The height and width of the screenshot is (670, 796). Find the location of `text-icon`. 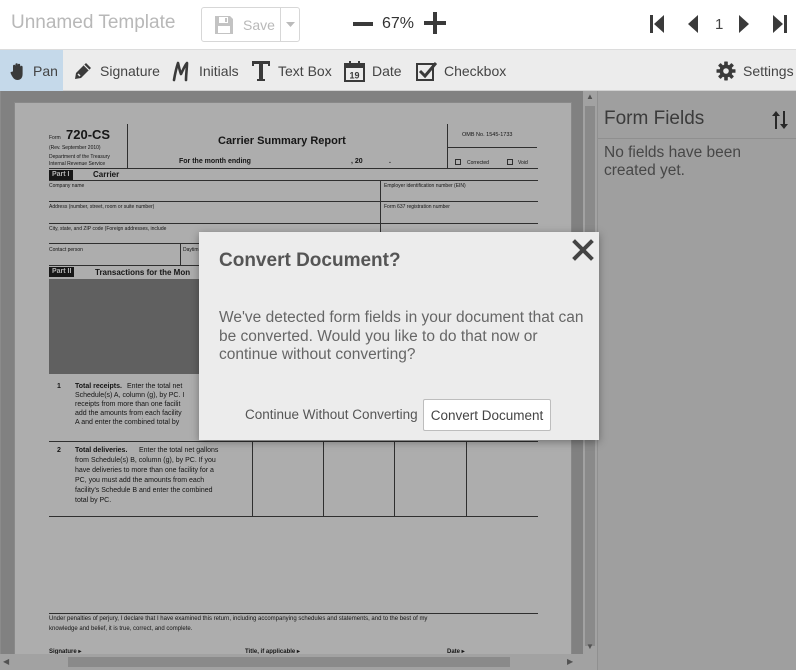

text-icon is located at coordinates (261, 71).